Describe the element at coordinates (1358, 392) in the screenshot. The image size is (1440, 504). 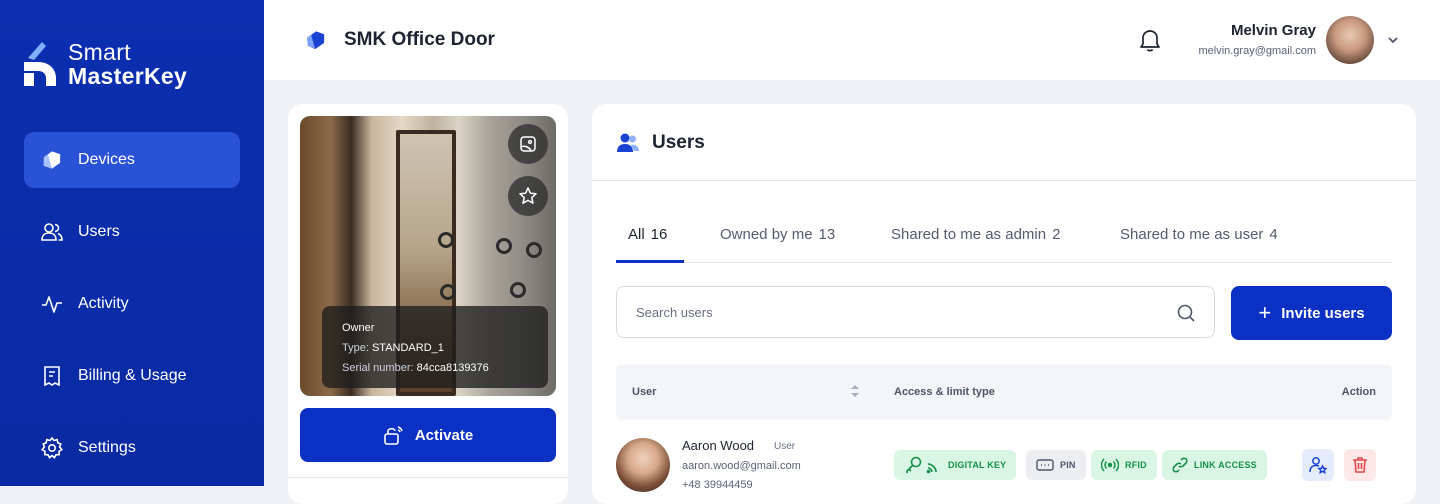
I see `column-action: Action` at that location.